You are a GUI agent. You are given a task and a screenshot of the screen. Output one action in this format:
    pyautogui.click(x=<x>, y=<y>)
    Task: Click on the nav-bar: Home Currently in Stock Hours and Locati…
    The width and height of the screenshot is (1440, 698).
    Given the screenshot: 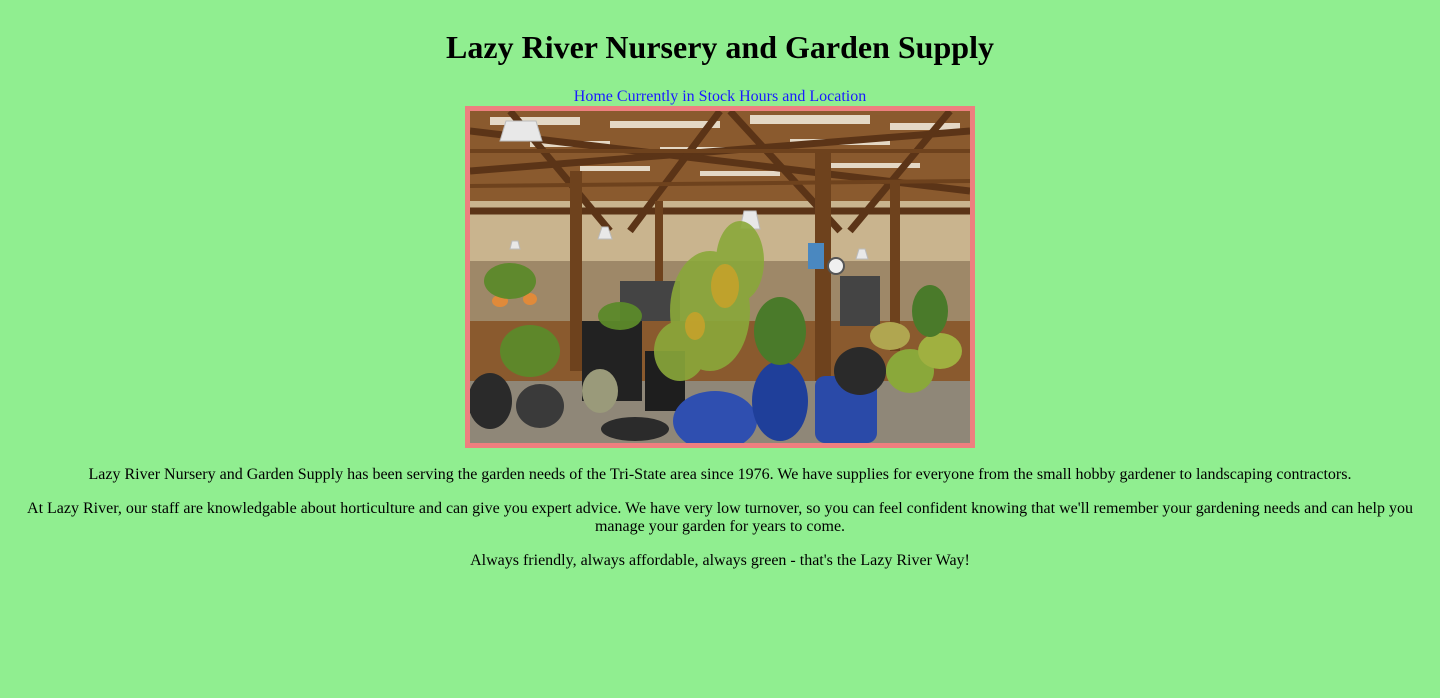 What is the action you would take?
    pyautogui.click(x=720, y=96)
    